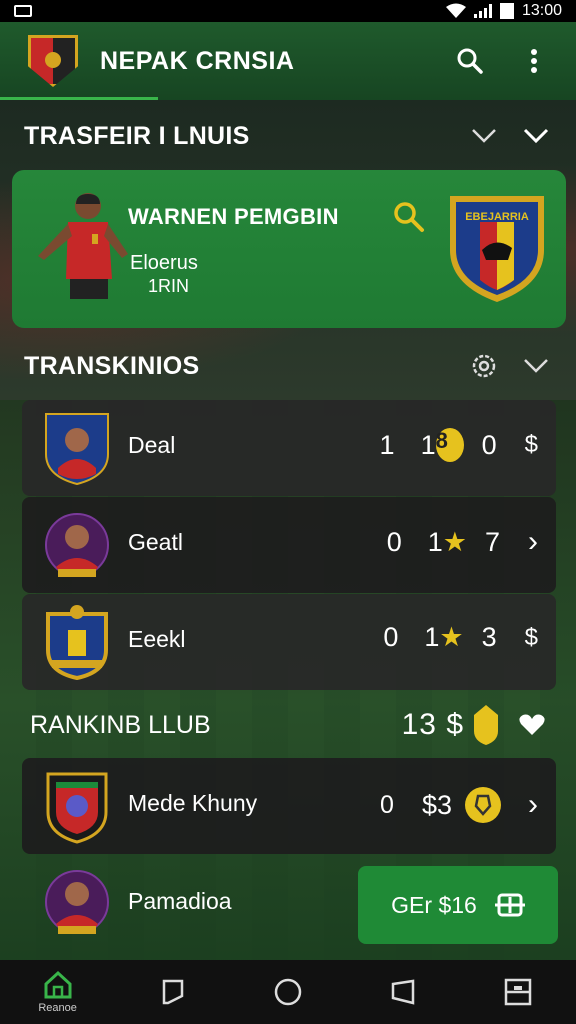 Image resolution: width=576 pixels, height=1024 pixels. I want to click on heart-icon, so click(532, 725).